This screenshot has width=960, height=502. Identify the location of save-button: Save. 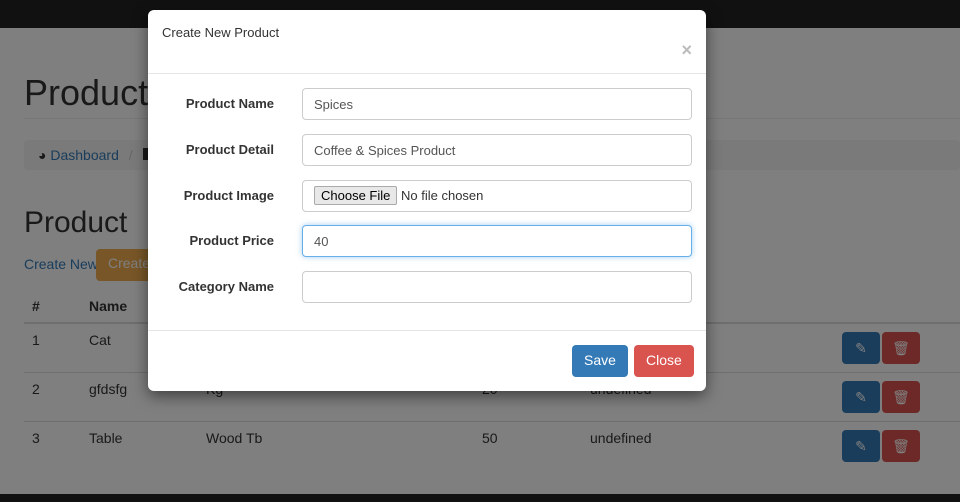
(600, 361).